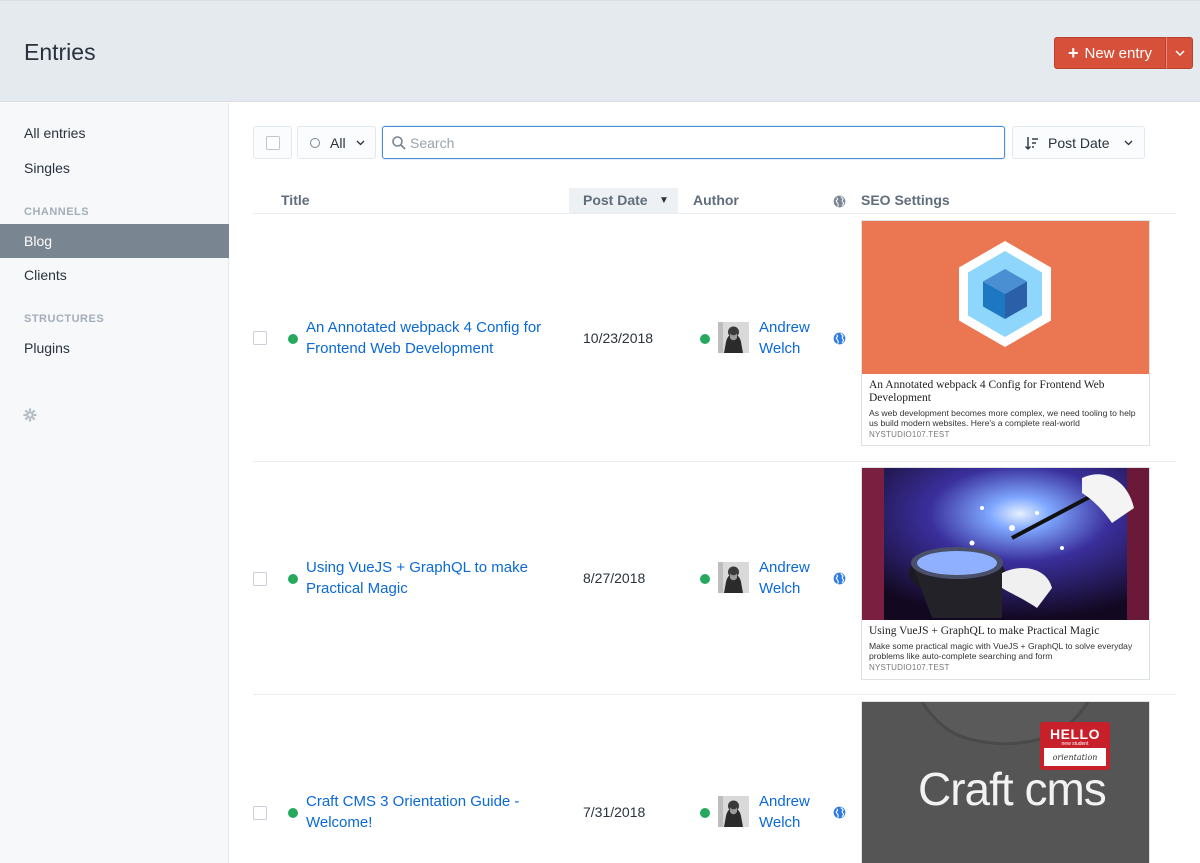  I want to click on search-field, so click(693, 142).